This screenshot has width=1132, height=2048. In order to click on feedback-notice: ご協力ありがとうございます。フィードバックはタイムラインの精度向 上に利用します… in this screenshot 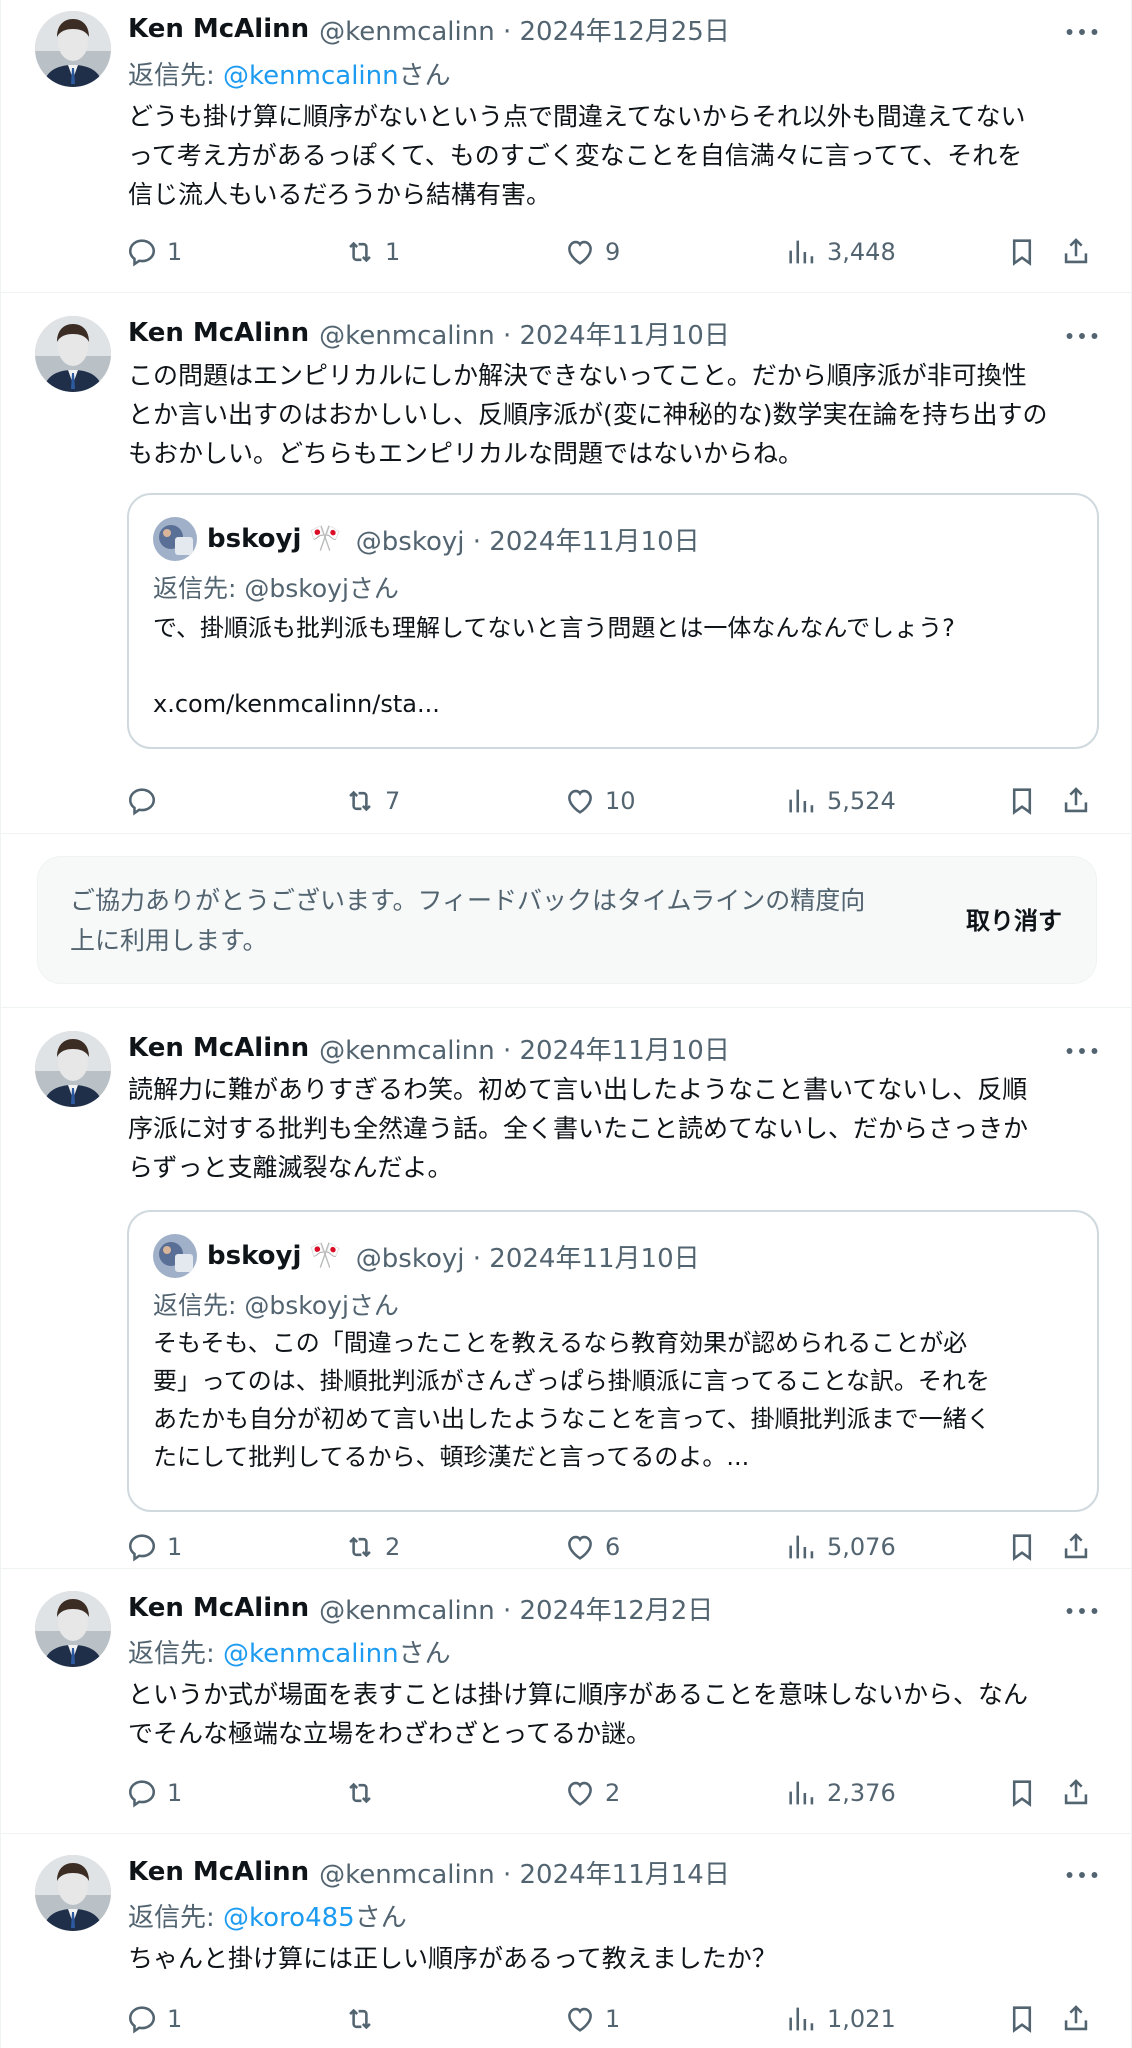, I will do `click(567, 920)`.